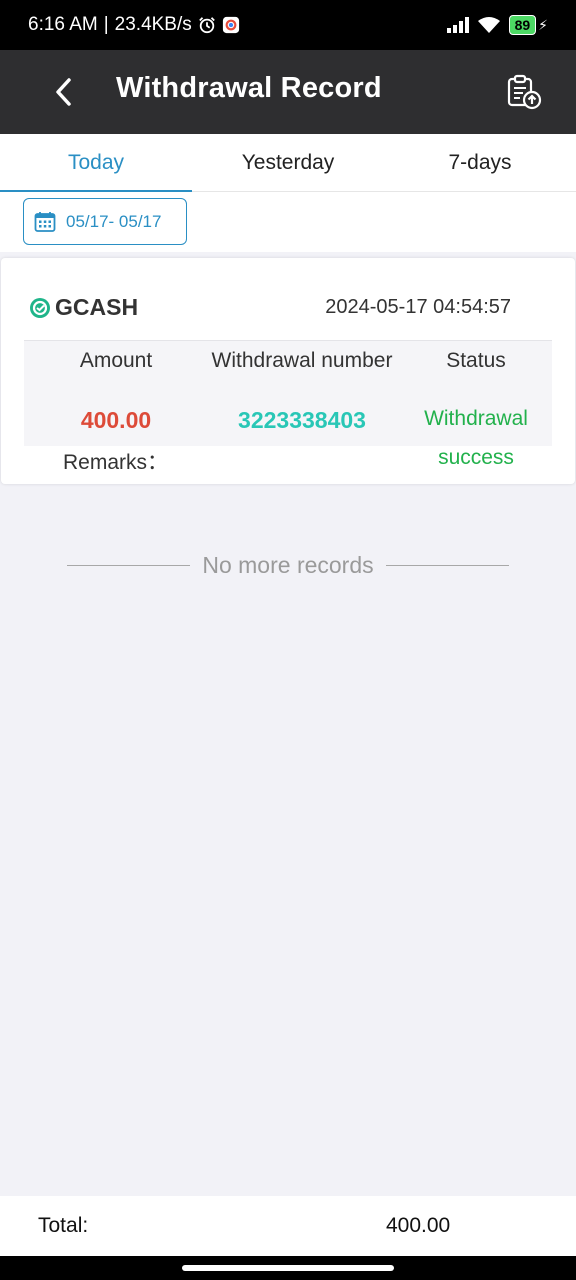 This screenshot has height=1280, width=576. I want to click on clipboard-upload-icon, so click(524, 92).